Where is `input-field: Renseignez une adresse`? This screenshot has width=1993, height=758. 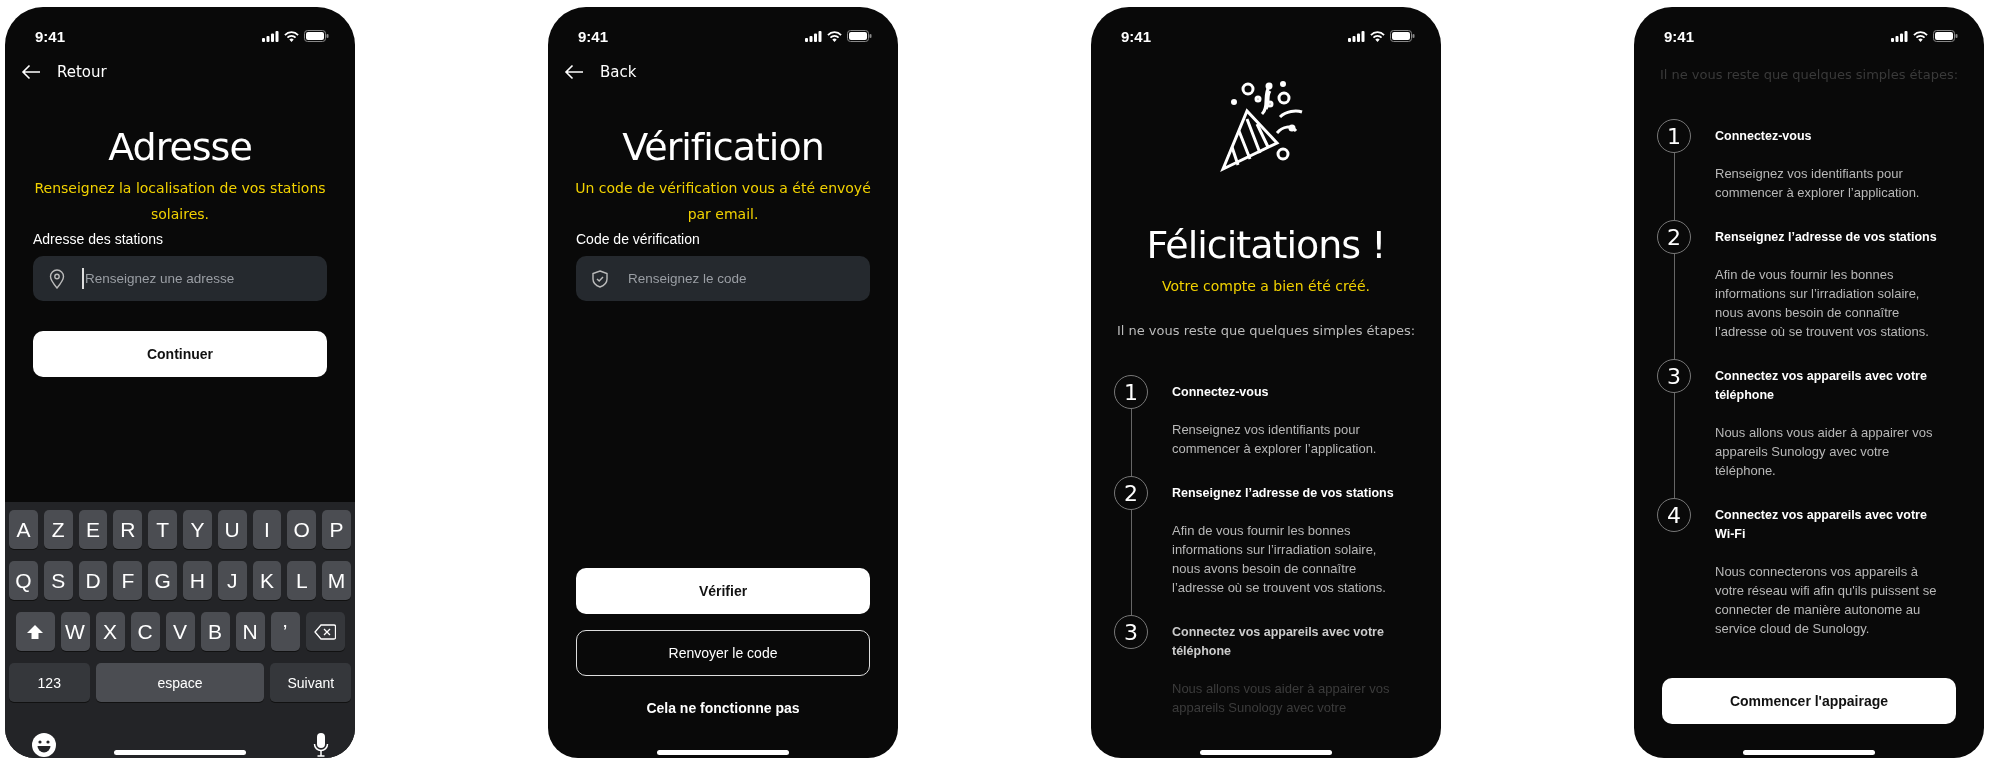
input-field: Renseignez une adresse is located at coordinates (180, 278).